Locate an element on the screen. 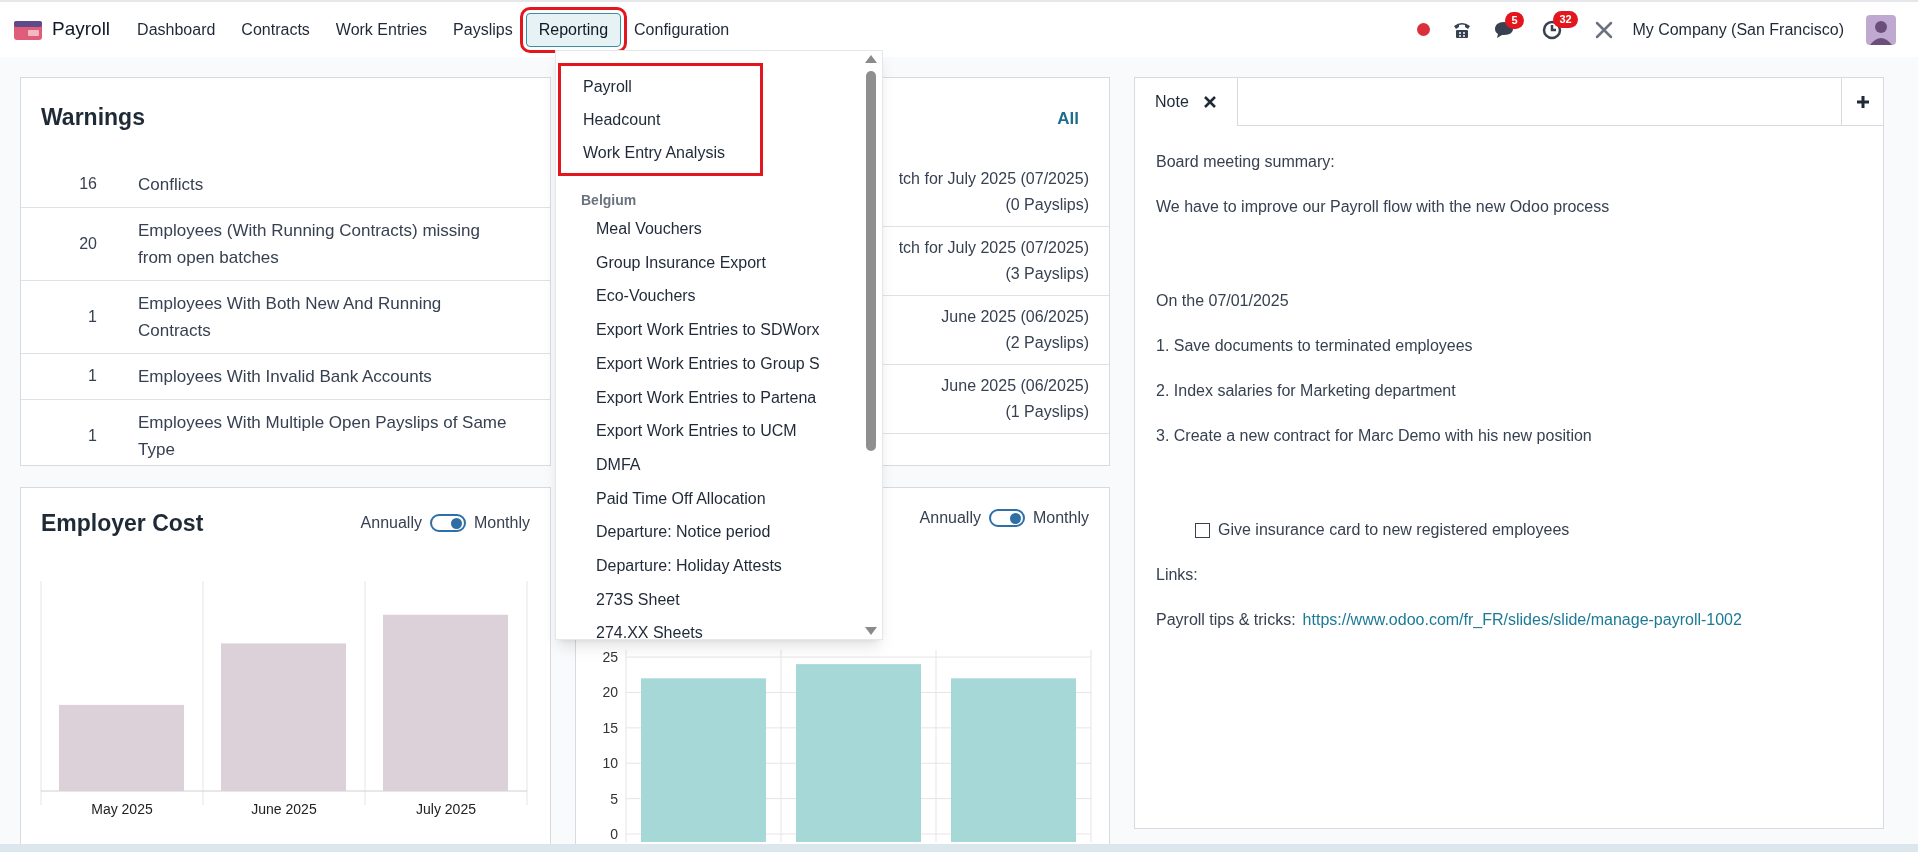 This screenshot has width=1918, height=852. note-text: On the 07/01/2025 is located at coordinates (1223, 301).